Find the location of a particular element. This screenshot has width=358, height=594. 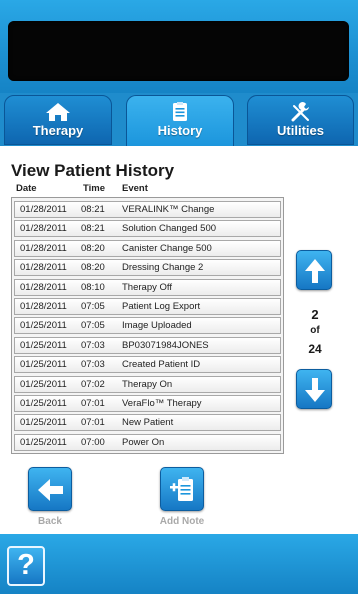

tab-therapy-label: Therapy is located at coordinates (58, 130).